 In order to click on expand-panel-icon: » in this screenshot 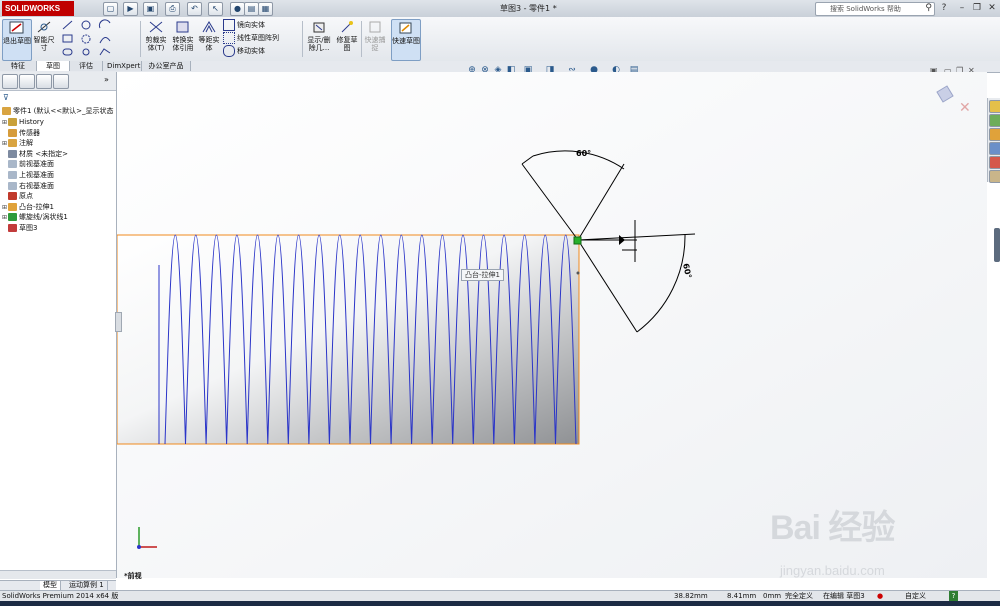, I will do `click(106, 79)`.